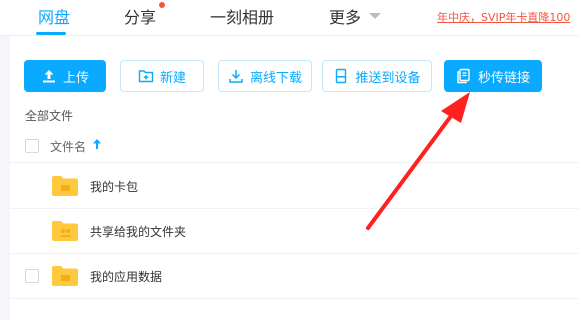 Image resolution: width=579 pixels, height=320 pixels. What do you see at coordinates (242, 16) in the screenshot?
I see `tab-moments-album: 一刻相册` at bounding box center [242, 16].